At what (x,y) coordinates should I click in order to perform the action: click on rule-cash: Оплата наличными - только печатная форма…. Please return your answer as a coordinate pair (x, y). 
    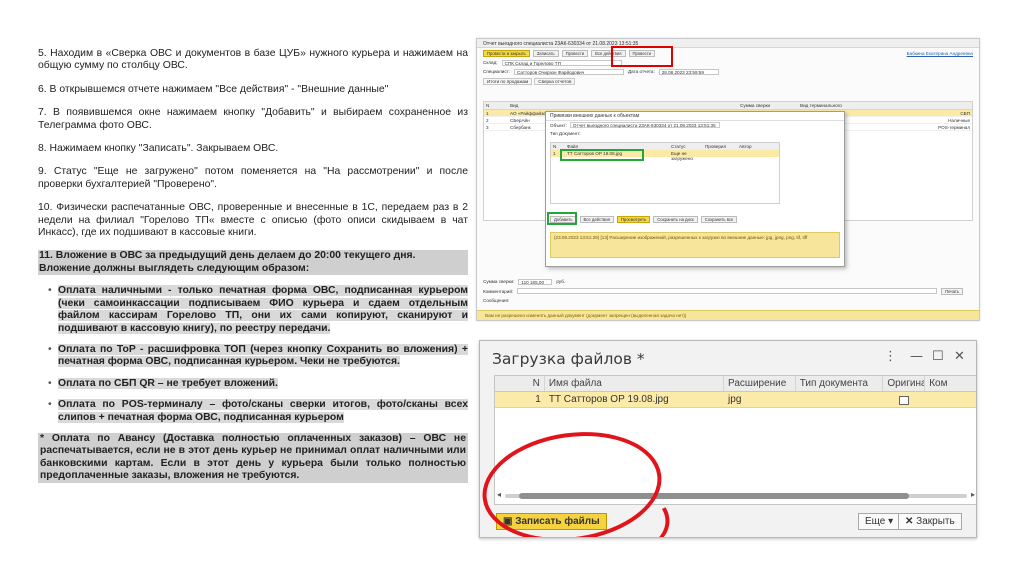
    Looking at the image, I should click on (258, 310).